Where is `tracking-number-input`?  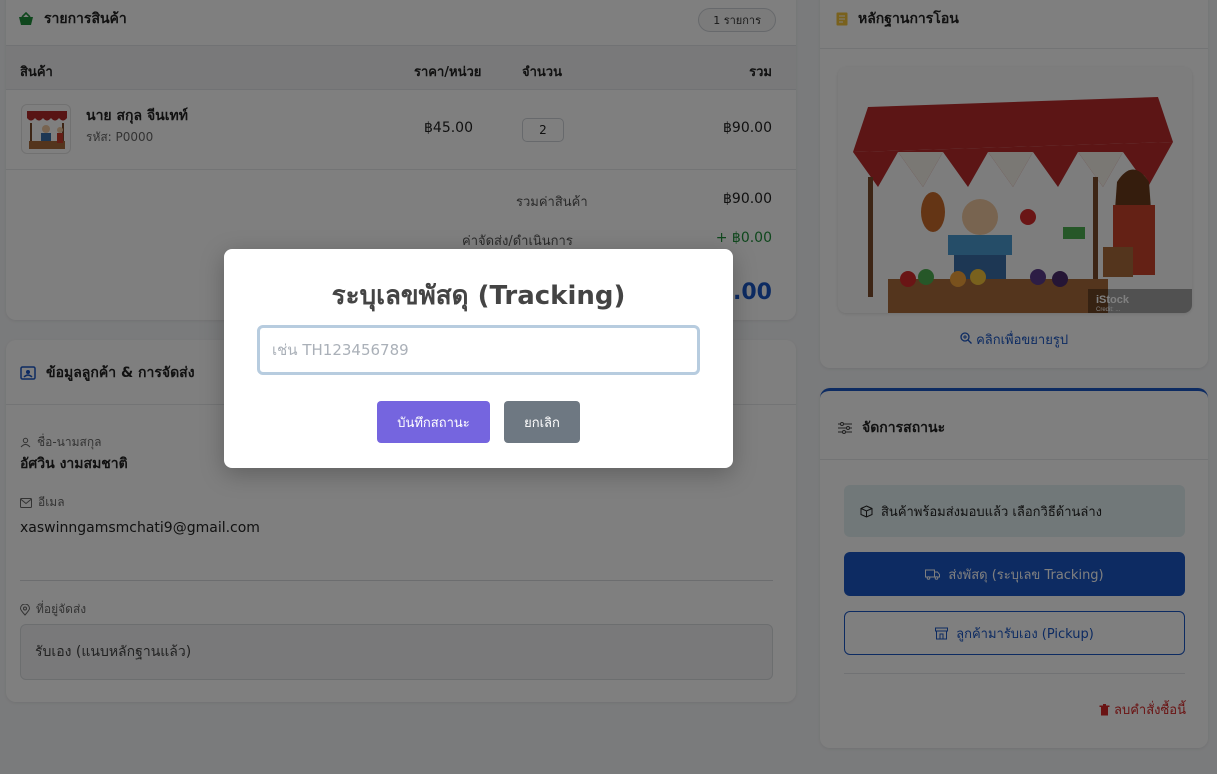
tracking-number-input is located at coordinates (478, 350).